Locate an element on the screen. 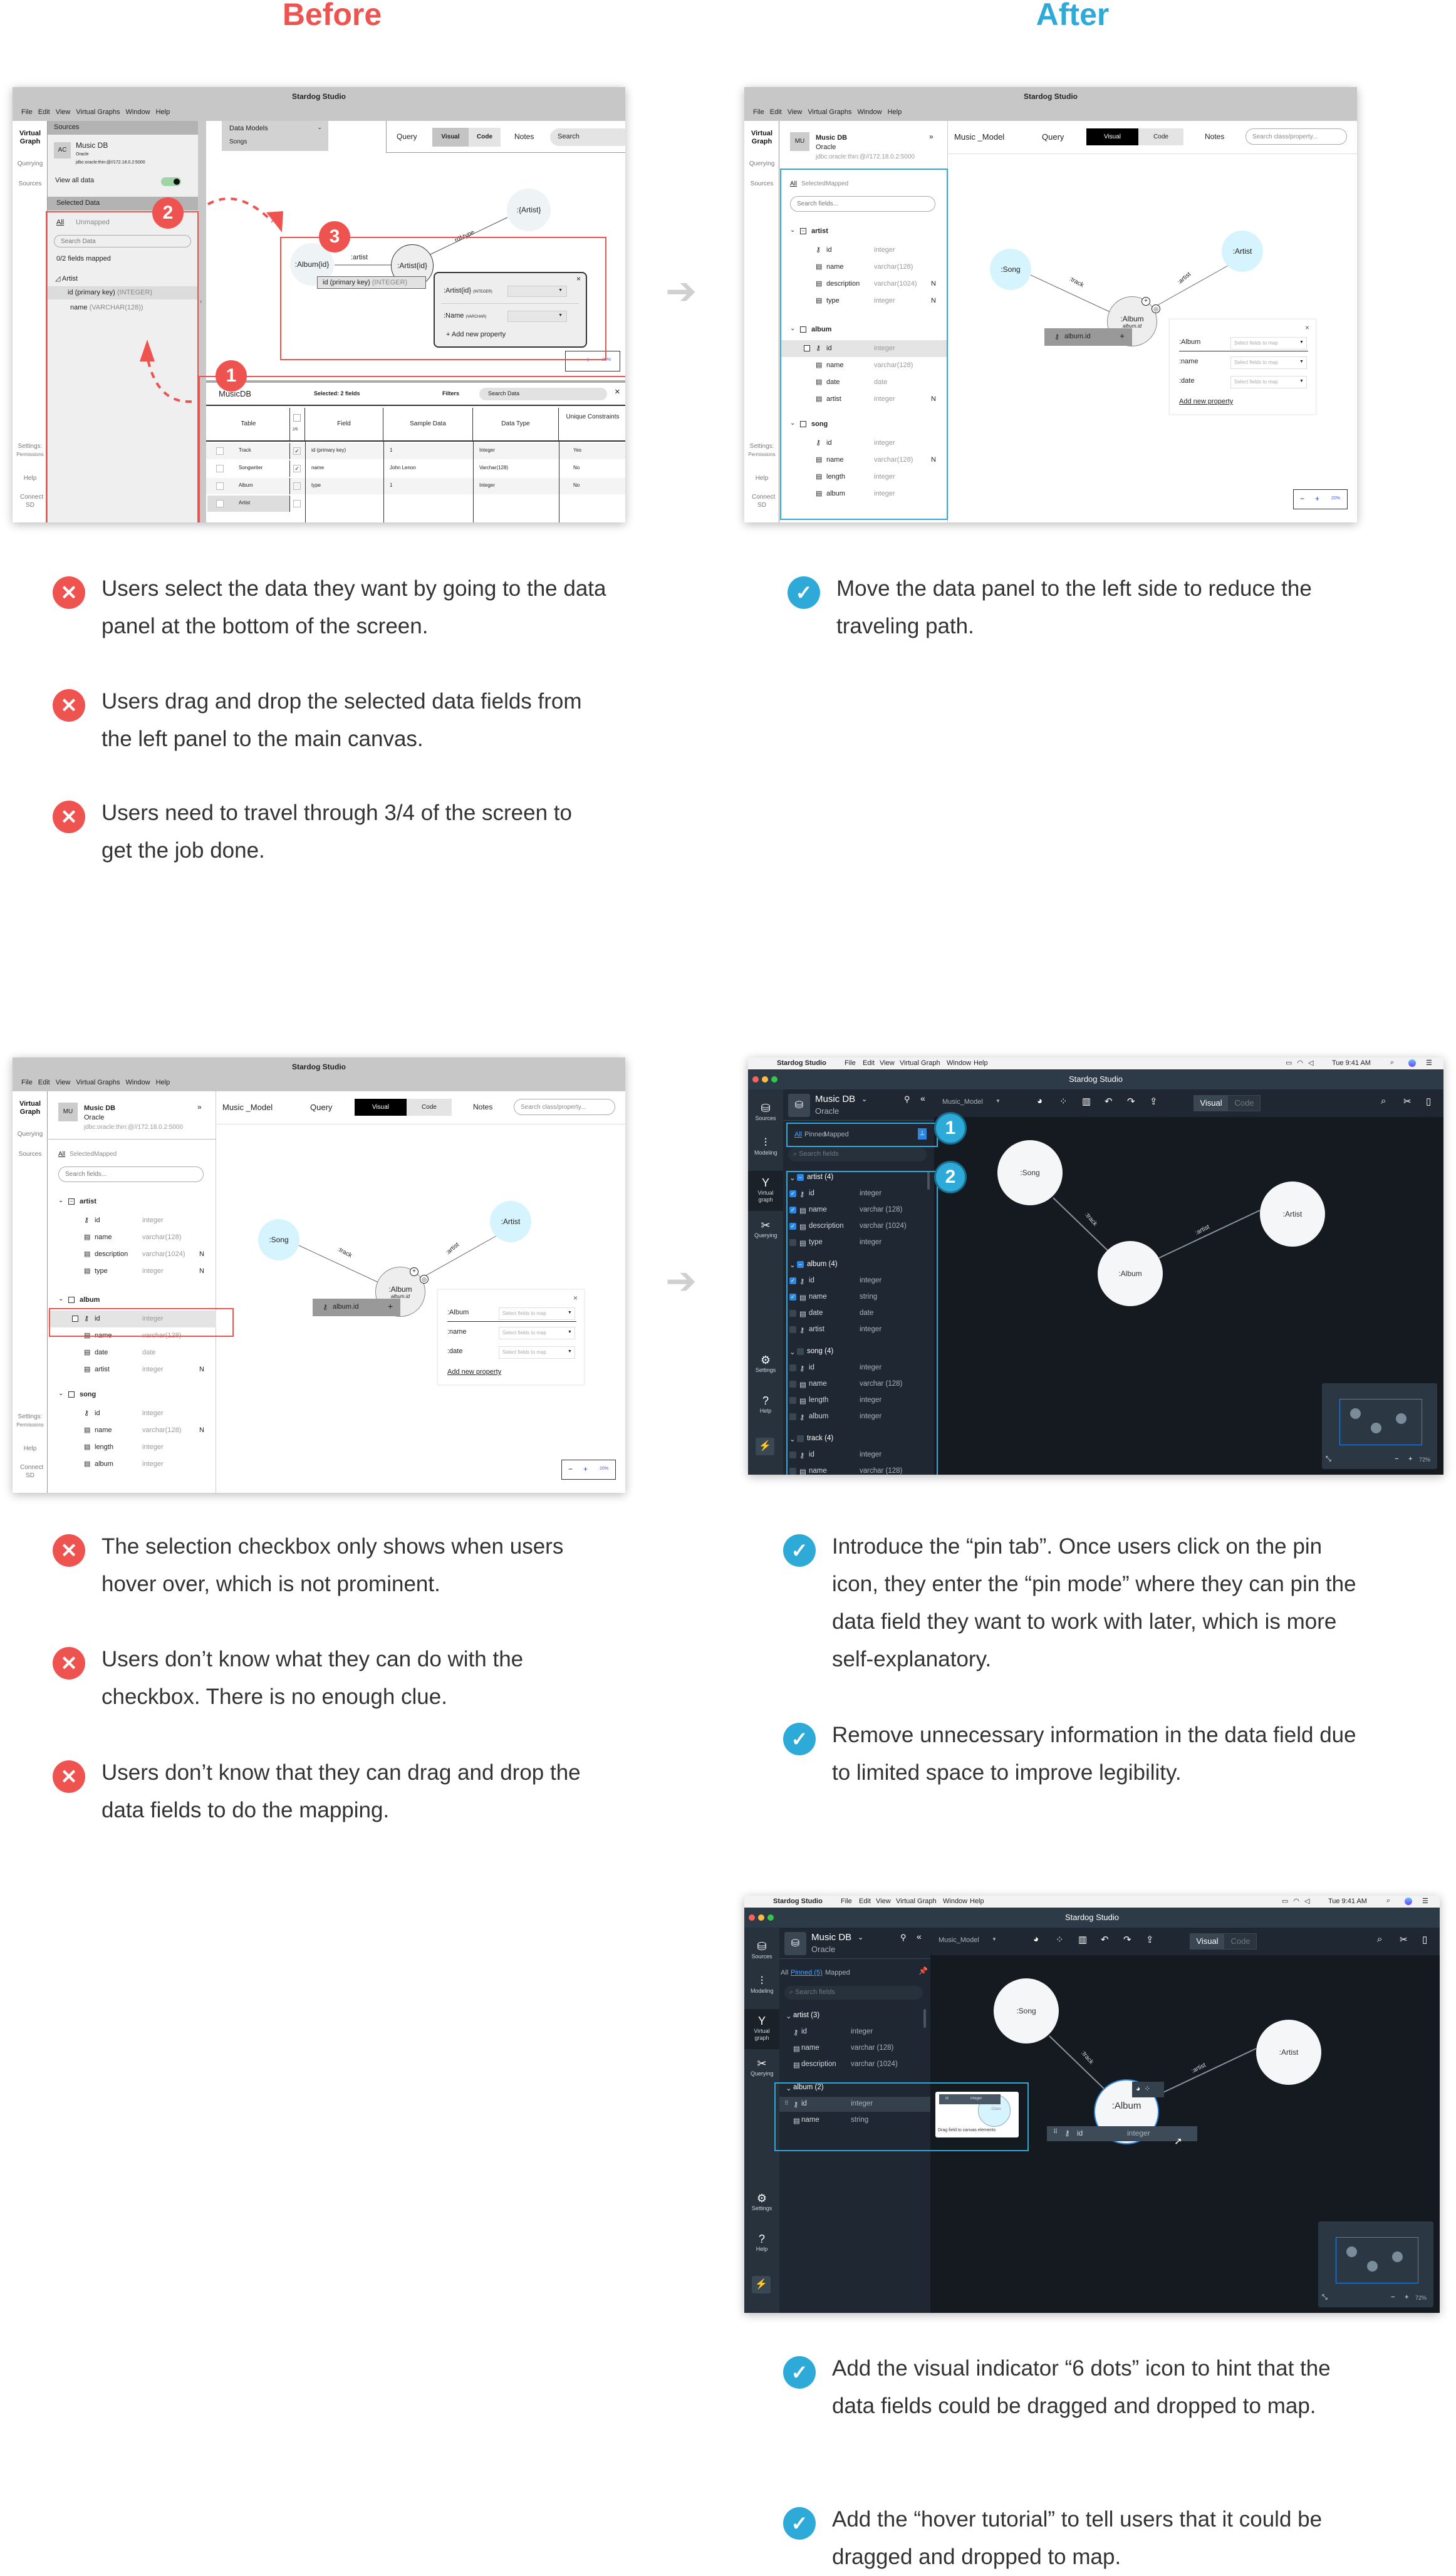 This screenshot has width=1456, height=2576. edge-track is located at coordinates (1081, 1224).